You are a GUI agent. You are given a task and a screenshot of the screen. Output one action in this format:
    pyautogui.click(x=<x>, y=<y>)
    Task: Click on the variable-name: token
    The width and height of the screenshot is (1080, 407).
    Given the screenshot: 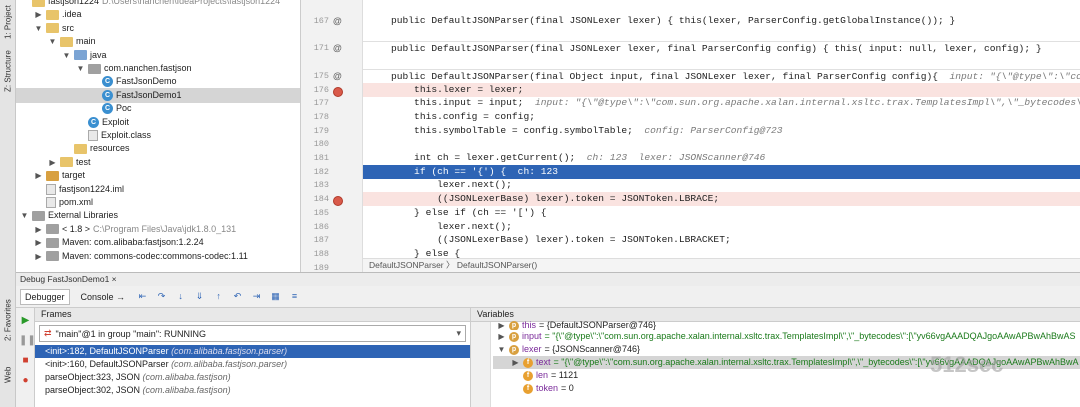 What is the action you would take?
    pyautogui.click(x=547, y=388)
    